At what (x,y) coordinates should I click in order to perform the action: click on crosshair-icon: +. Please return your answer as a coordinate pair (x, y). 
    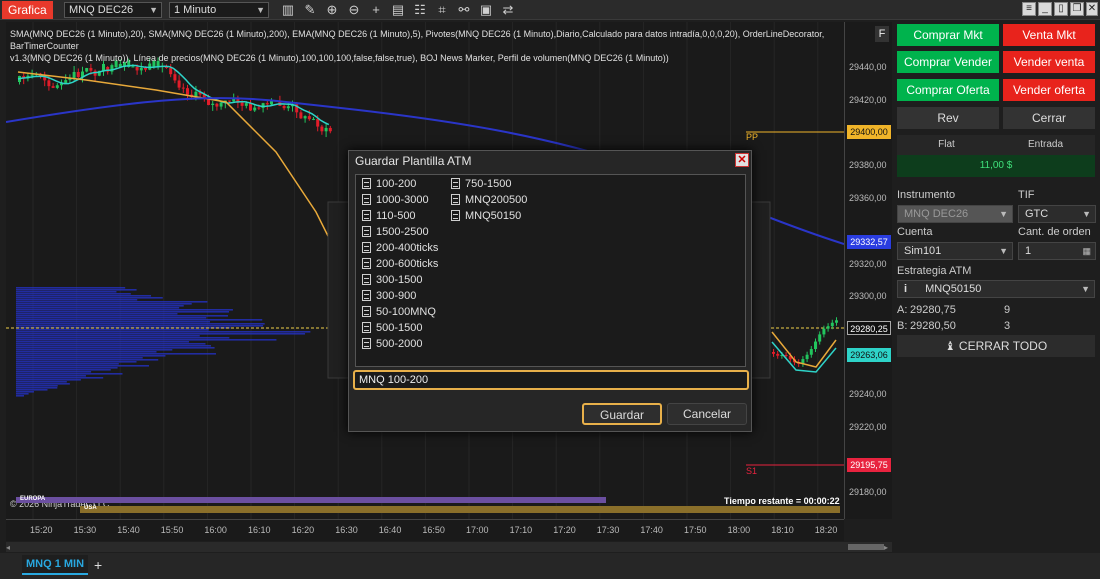
    Looking at the image, I should click on (376, 10).